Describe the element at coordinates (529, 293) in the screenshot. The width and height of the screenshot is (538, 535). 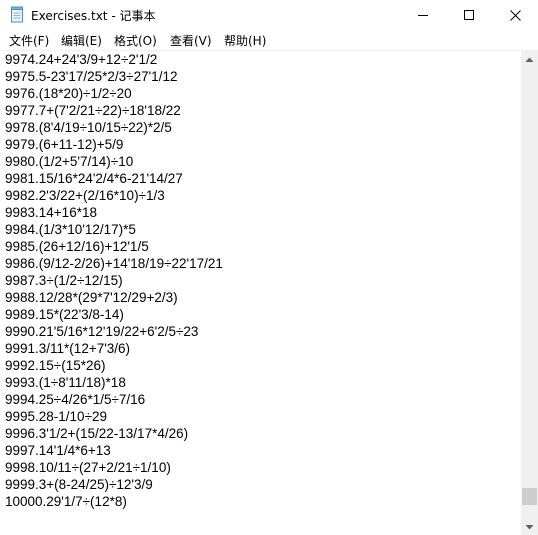
I see `vertical-scrollbar` at that location.